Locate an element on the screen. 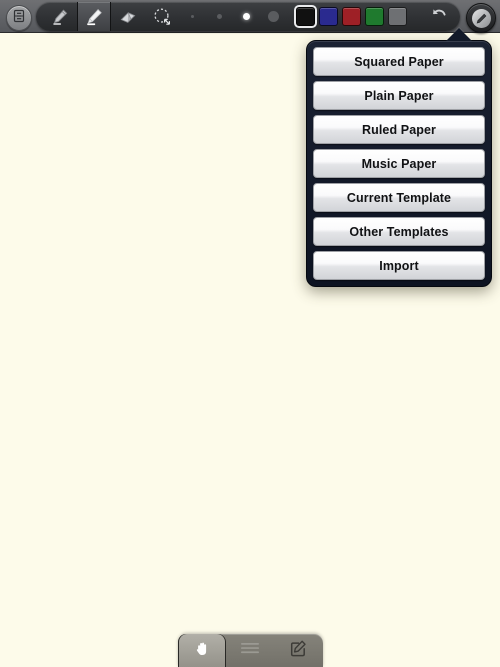 The width and height of the screenshot is (500, 667). pen-icon is located at coordinates (94, 17).